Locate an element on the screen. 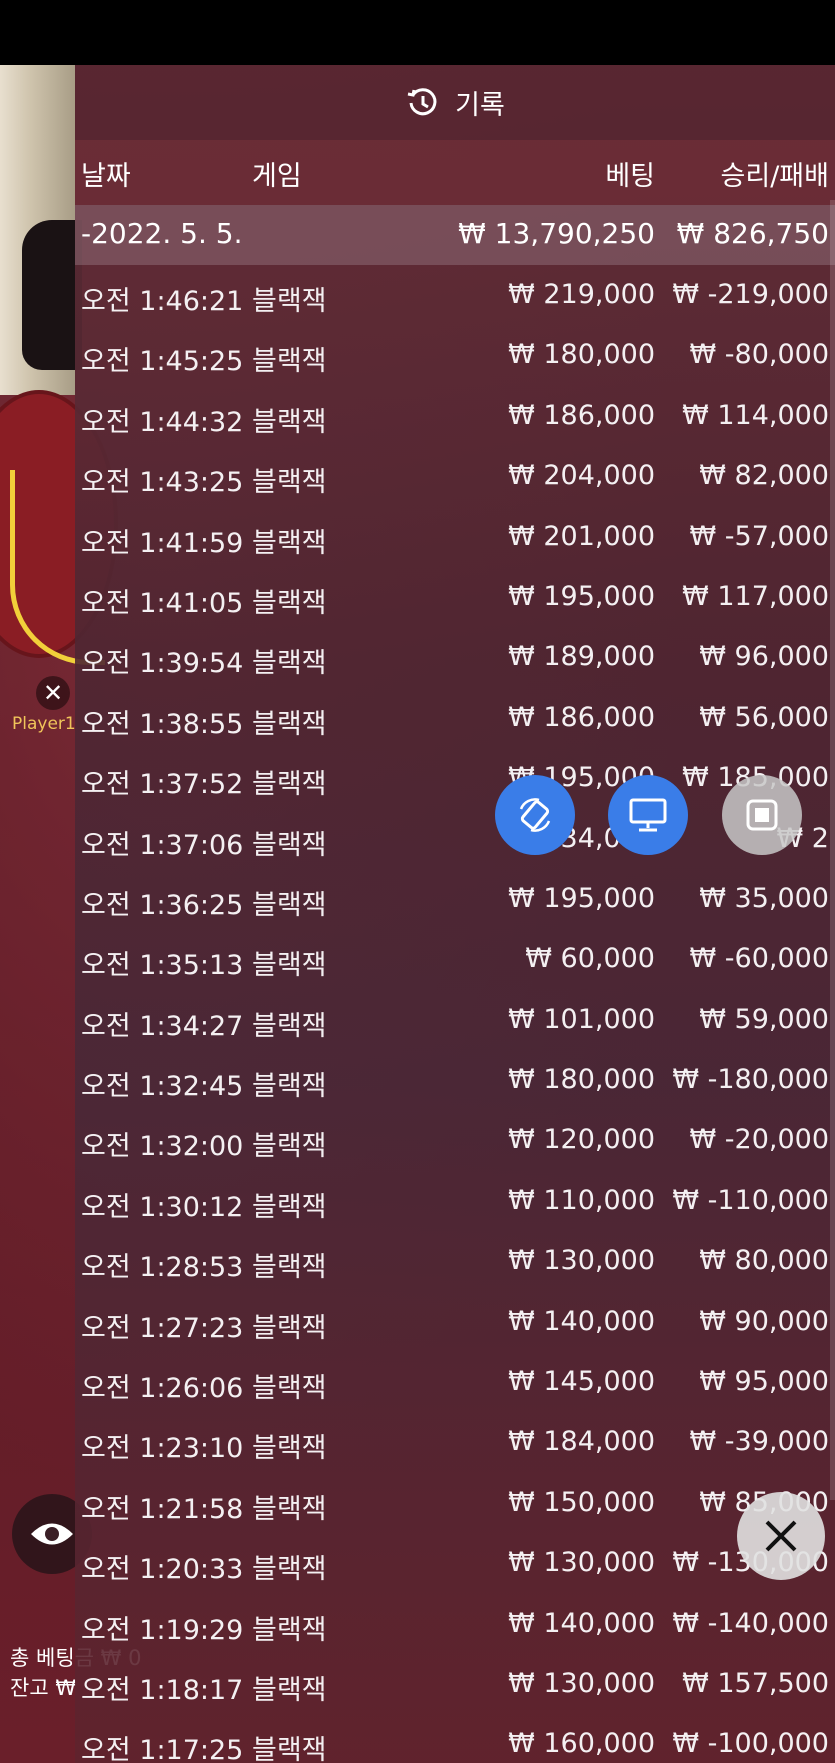 The image size is (835, 1763). row-bet: ₩ 160,000 is located at coordinates (581, 1744).